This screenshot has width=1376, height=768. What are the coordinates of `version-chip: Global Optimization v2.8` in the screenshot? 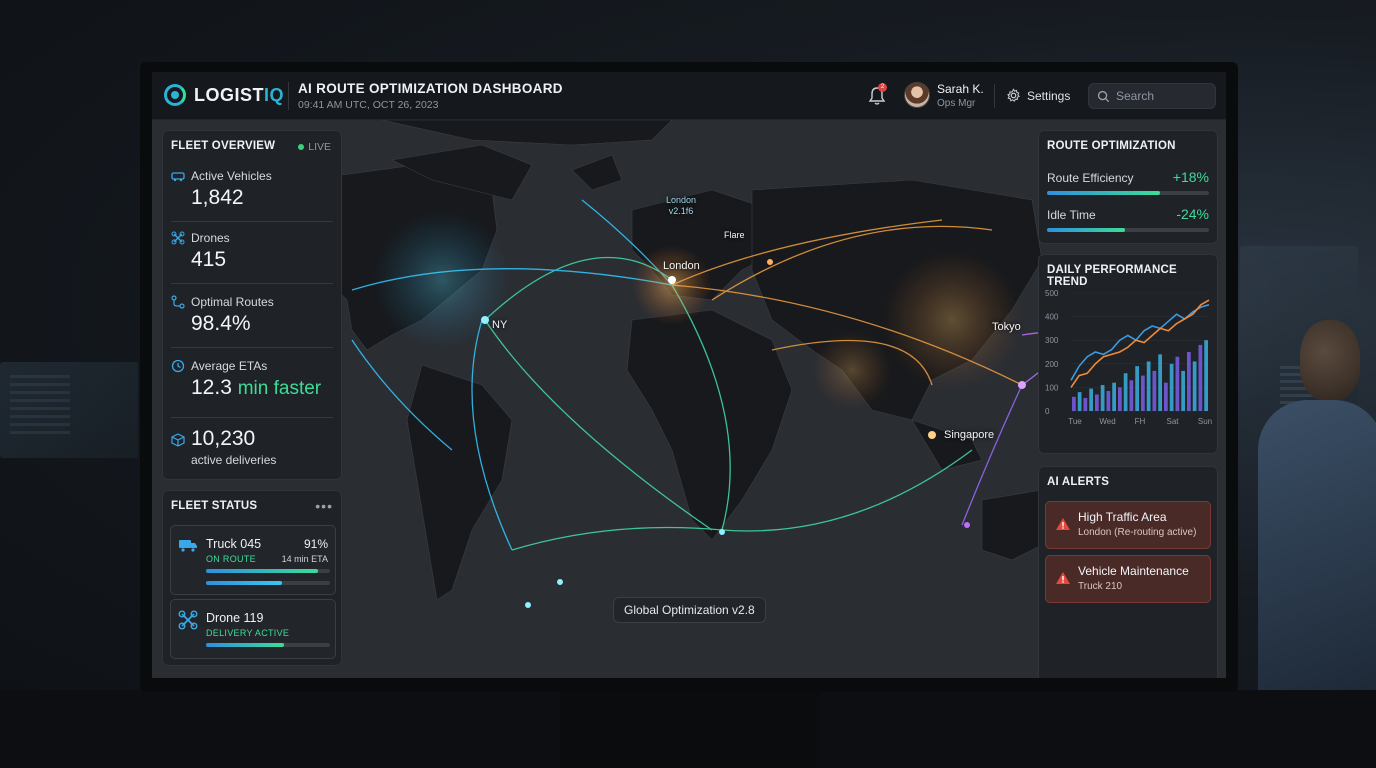 It's located at (689, 610).